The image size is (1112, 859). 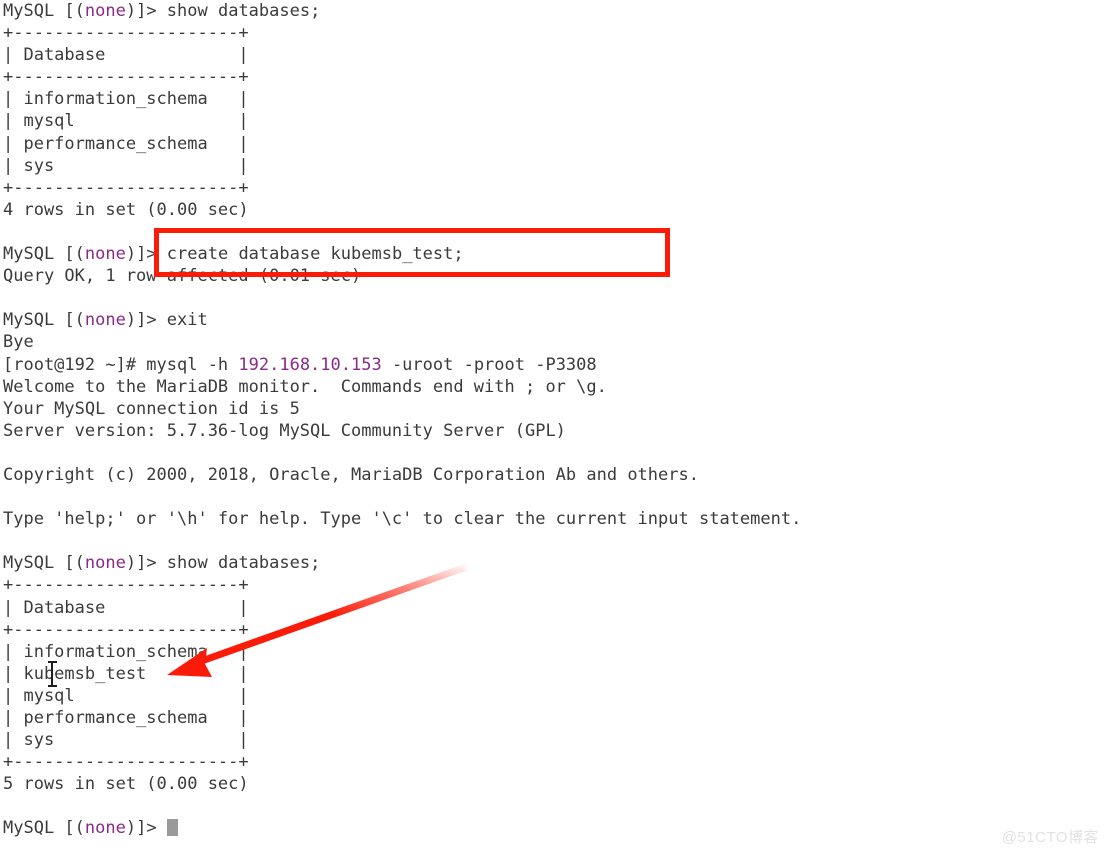 What do you see at coordinates (556, 320) in the screenshot?
I see `terminal-prompt-line: MySQL [(none)]> exit` at bounding box center [556, 320].